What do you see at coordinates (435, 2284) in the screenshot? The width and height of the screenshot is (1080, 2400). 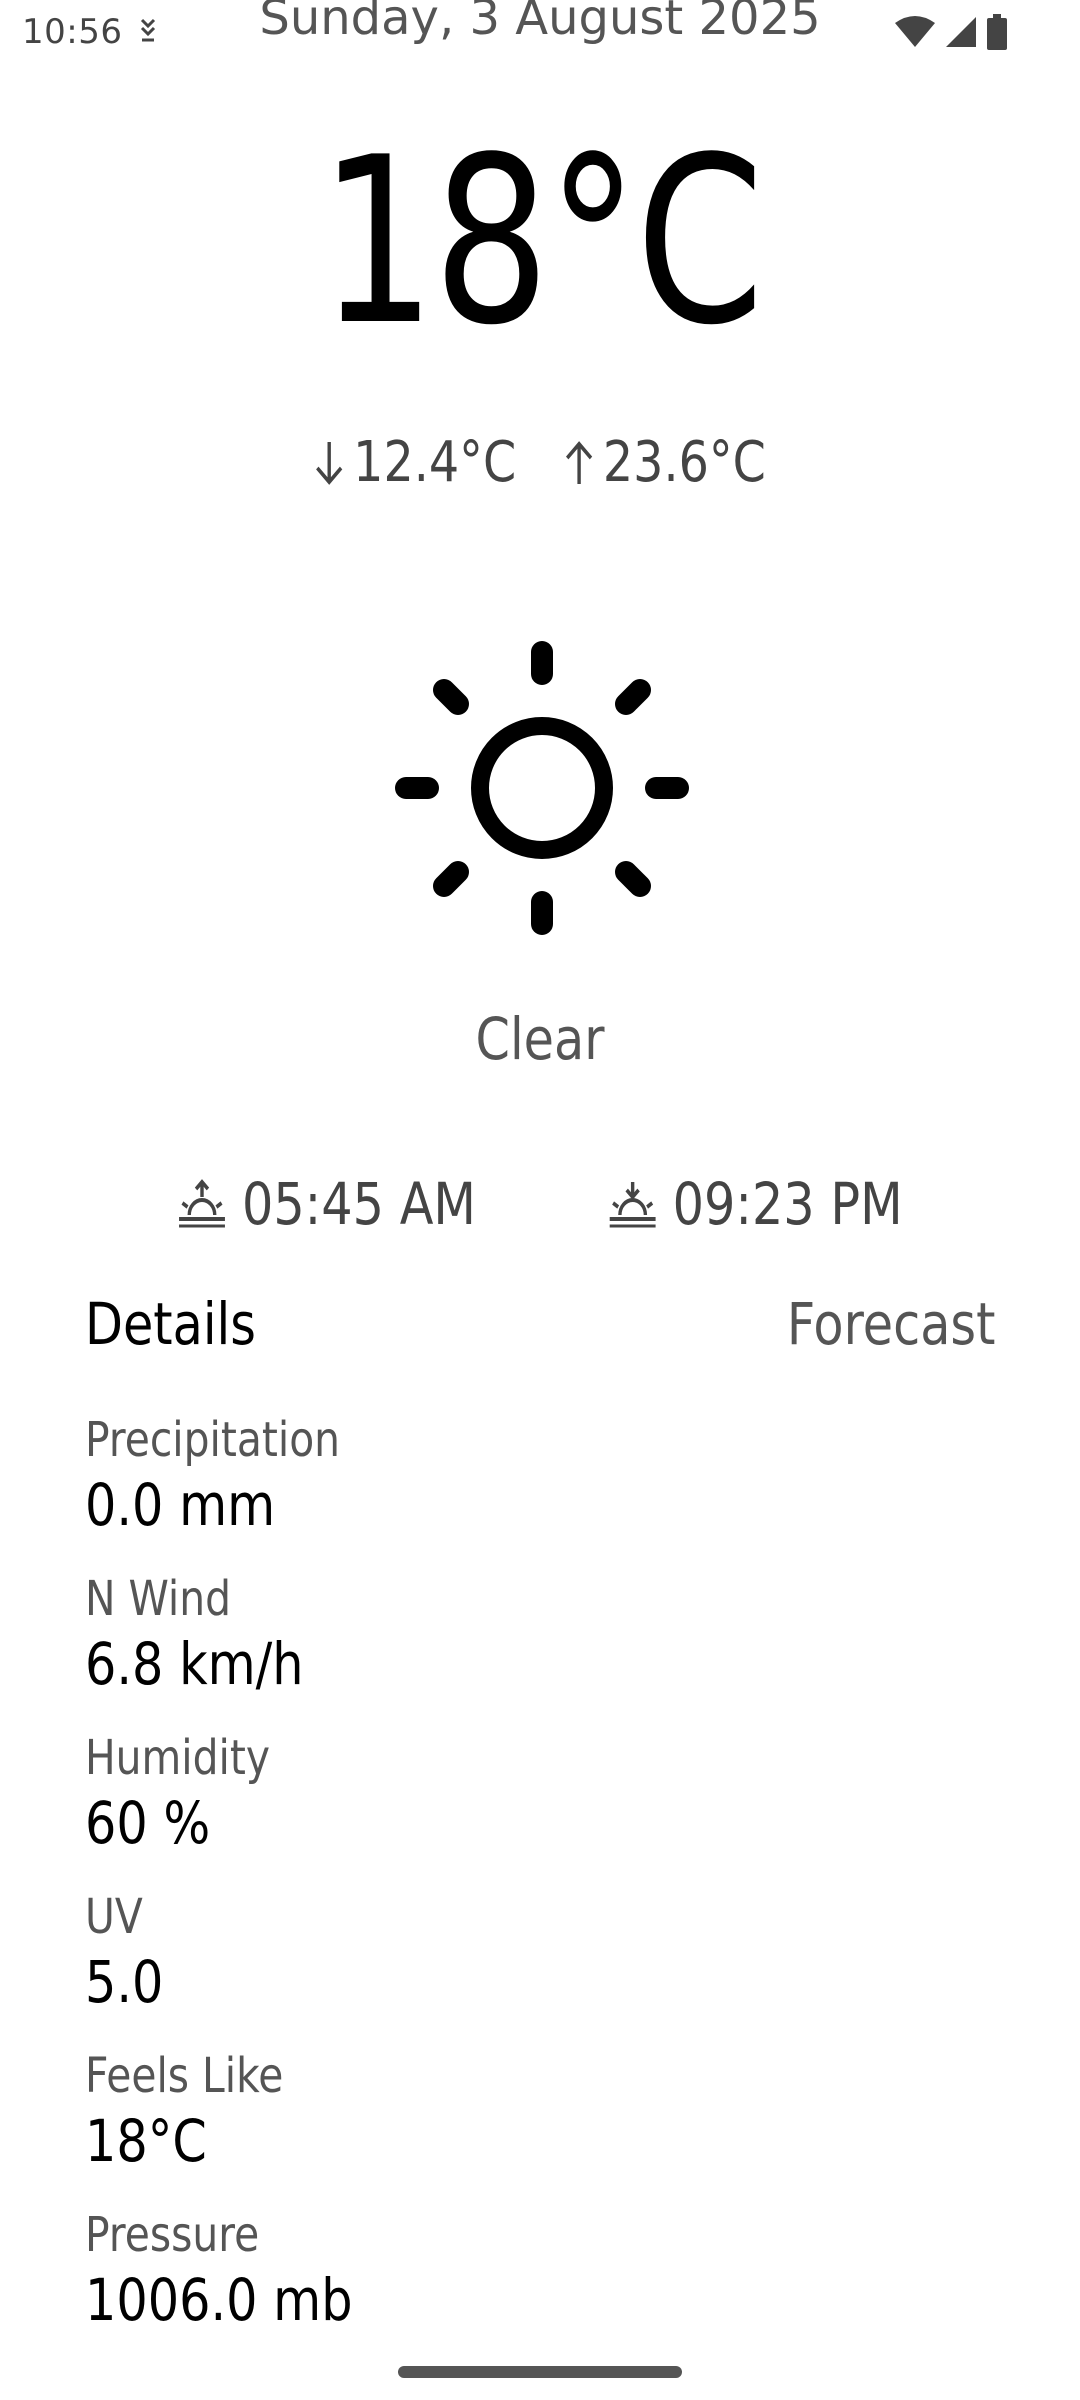 I see `detail-pressure: Pressure 1006.0 mb` at bounding box center [435, 2284].